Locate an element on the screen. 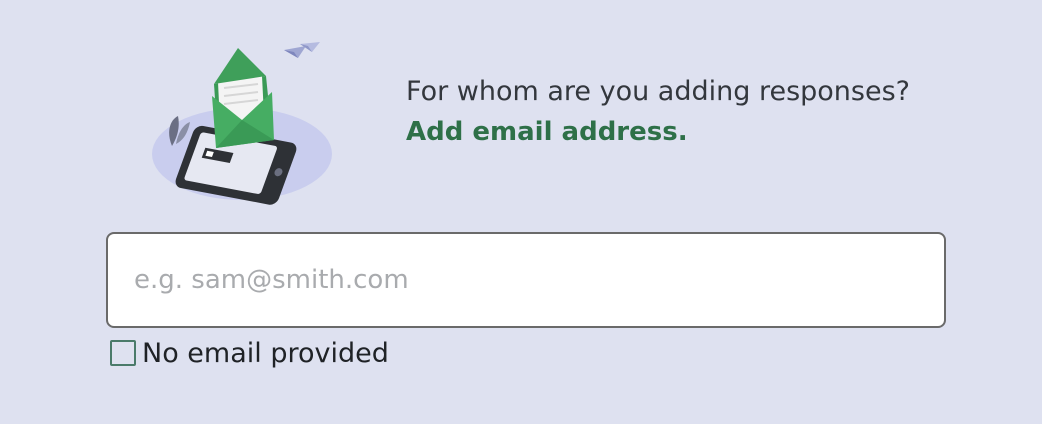 This screenshot has width=1042, height=424. prompt-question: For whom are you adding responses? is located at coordinates (658, 91).